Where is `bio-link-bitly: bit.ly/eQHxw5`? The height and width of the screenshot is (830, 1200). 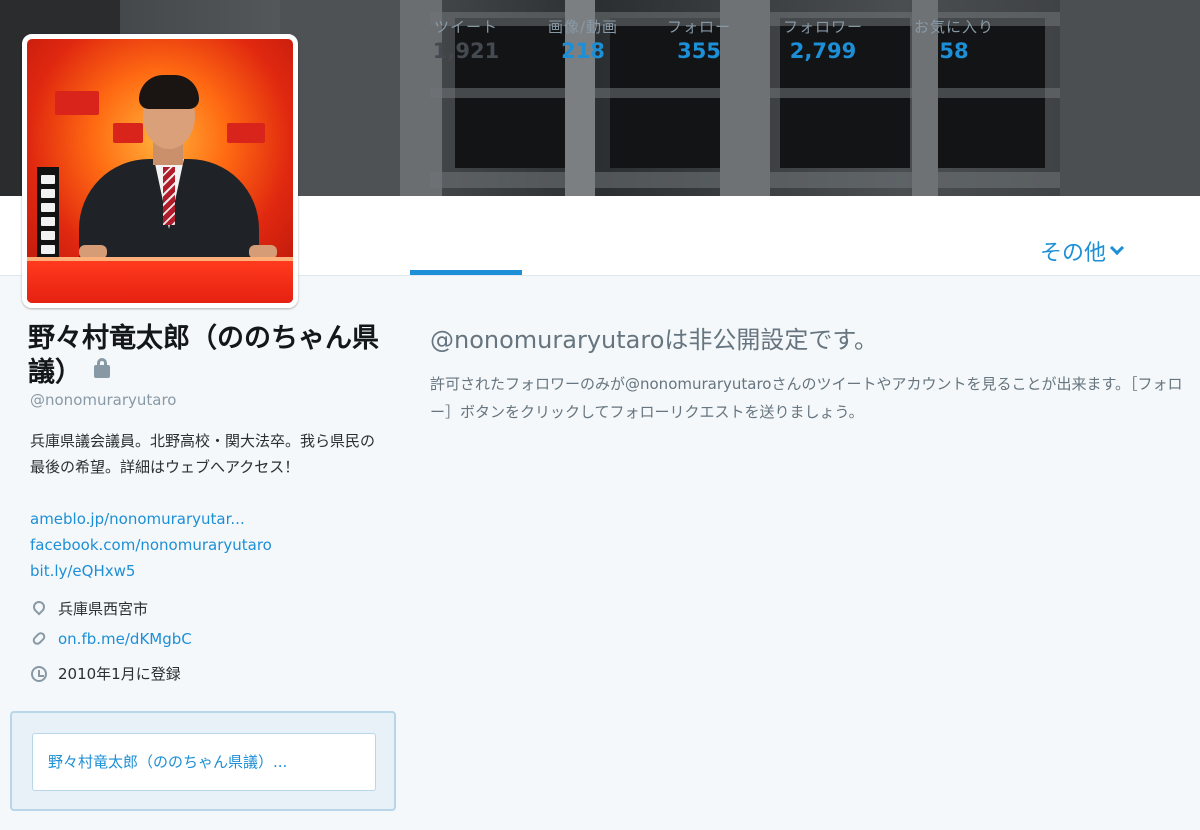 bio-link-bitly: bit.ly/eQHxw5 is located at coordinates (151, 571).